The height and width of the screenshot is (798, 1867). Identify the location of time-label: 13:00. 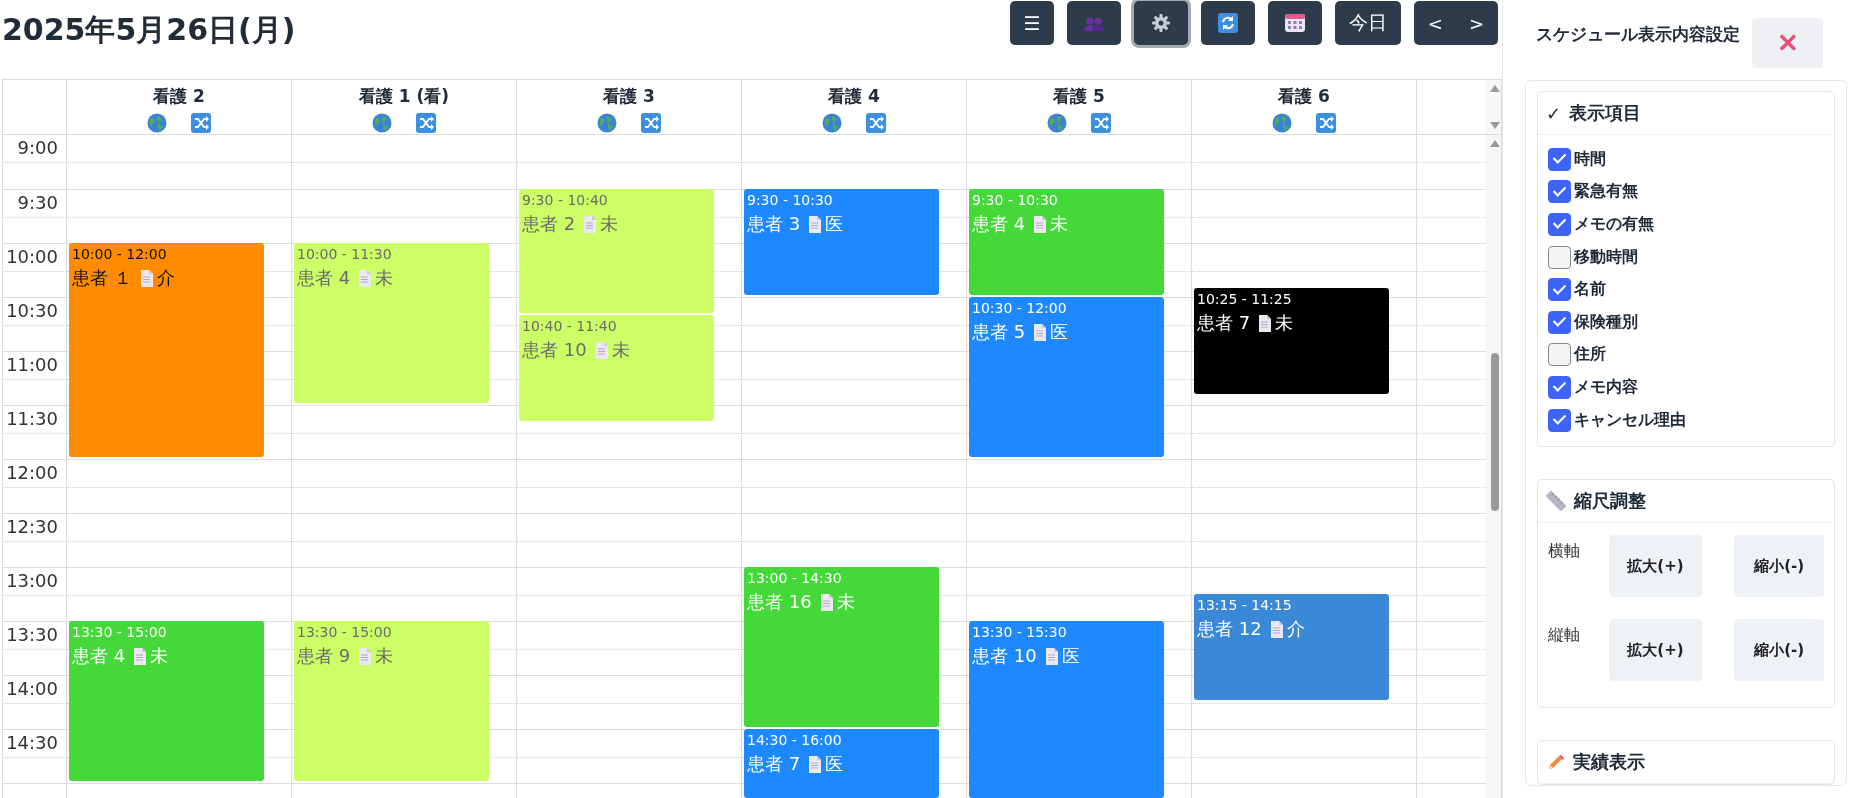
(32, 580).